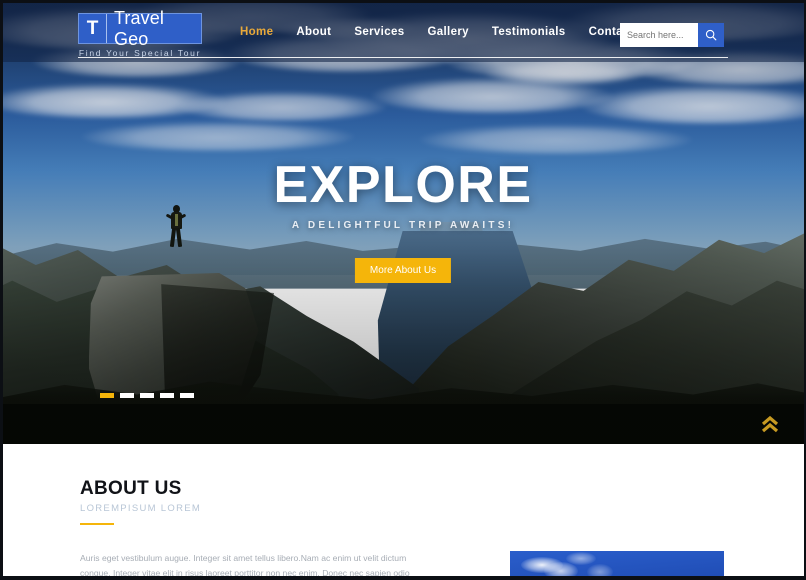 This screenshot has height=580, width=806. What do you see at coordinates (529, 32) in the screenshot?
I see `nav-item-testimonials: Testimonials` at bounding box center [529, 32].